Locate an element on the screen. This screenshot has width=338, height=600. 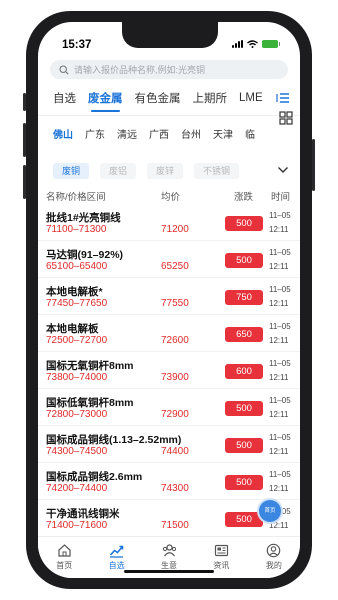
change-badge: 750 is located at coordinates (244, 297).